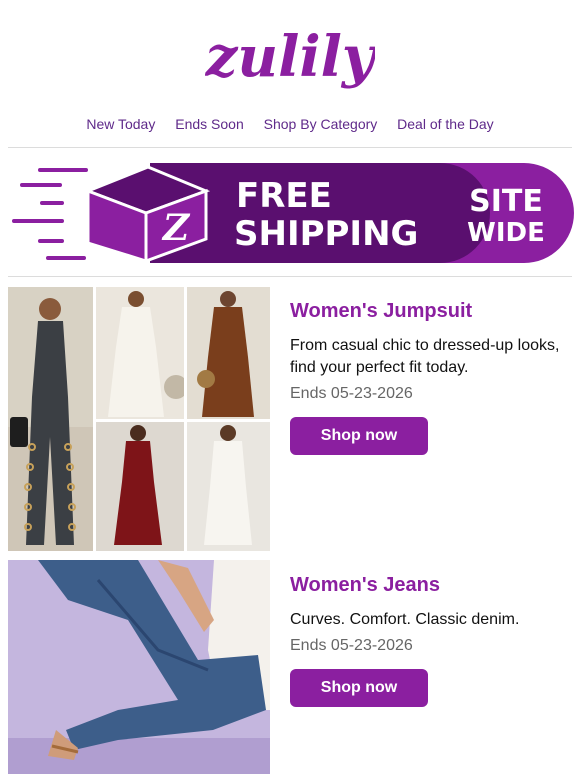 The width and height of the screenshot is (580, 774). Describe the element at coordinates (351, 645) in the screenshot. I see `jeans-ends-date: Ends 05-23-2026` at that location.